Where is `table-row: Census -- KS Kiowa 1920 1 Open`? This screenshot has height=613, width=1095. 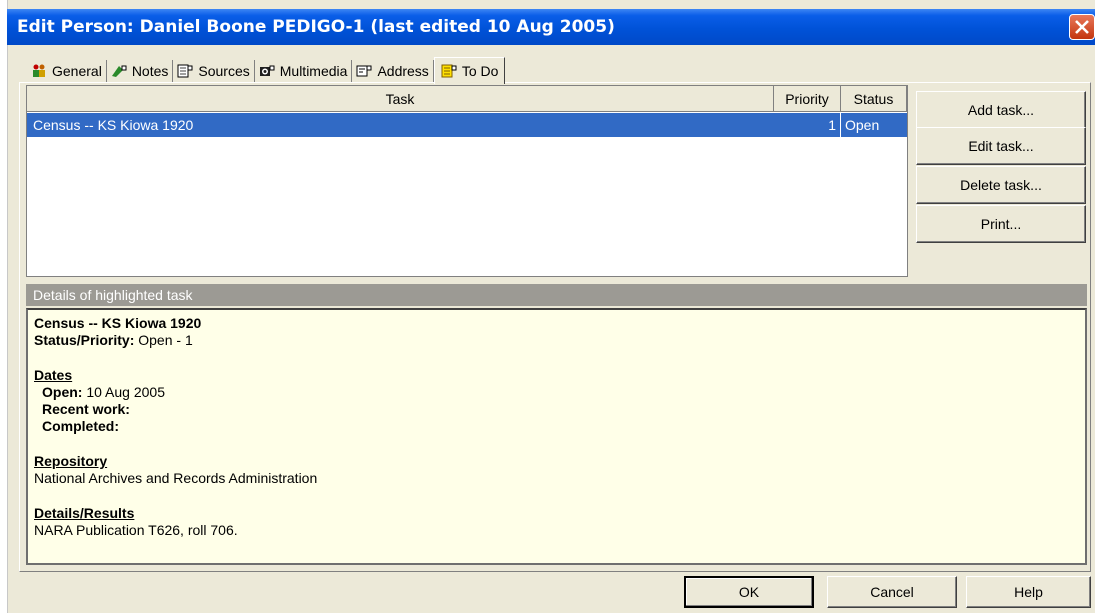
table-row: Census -- KS Kiowa 1920 1 Open is located at coordinates (467, 125).